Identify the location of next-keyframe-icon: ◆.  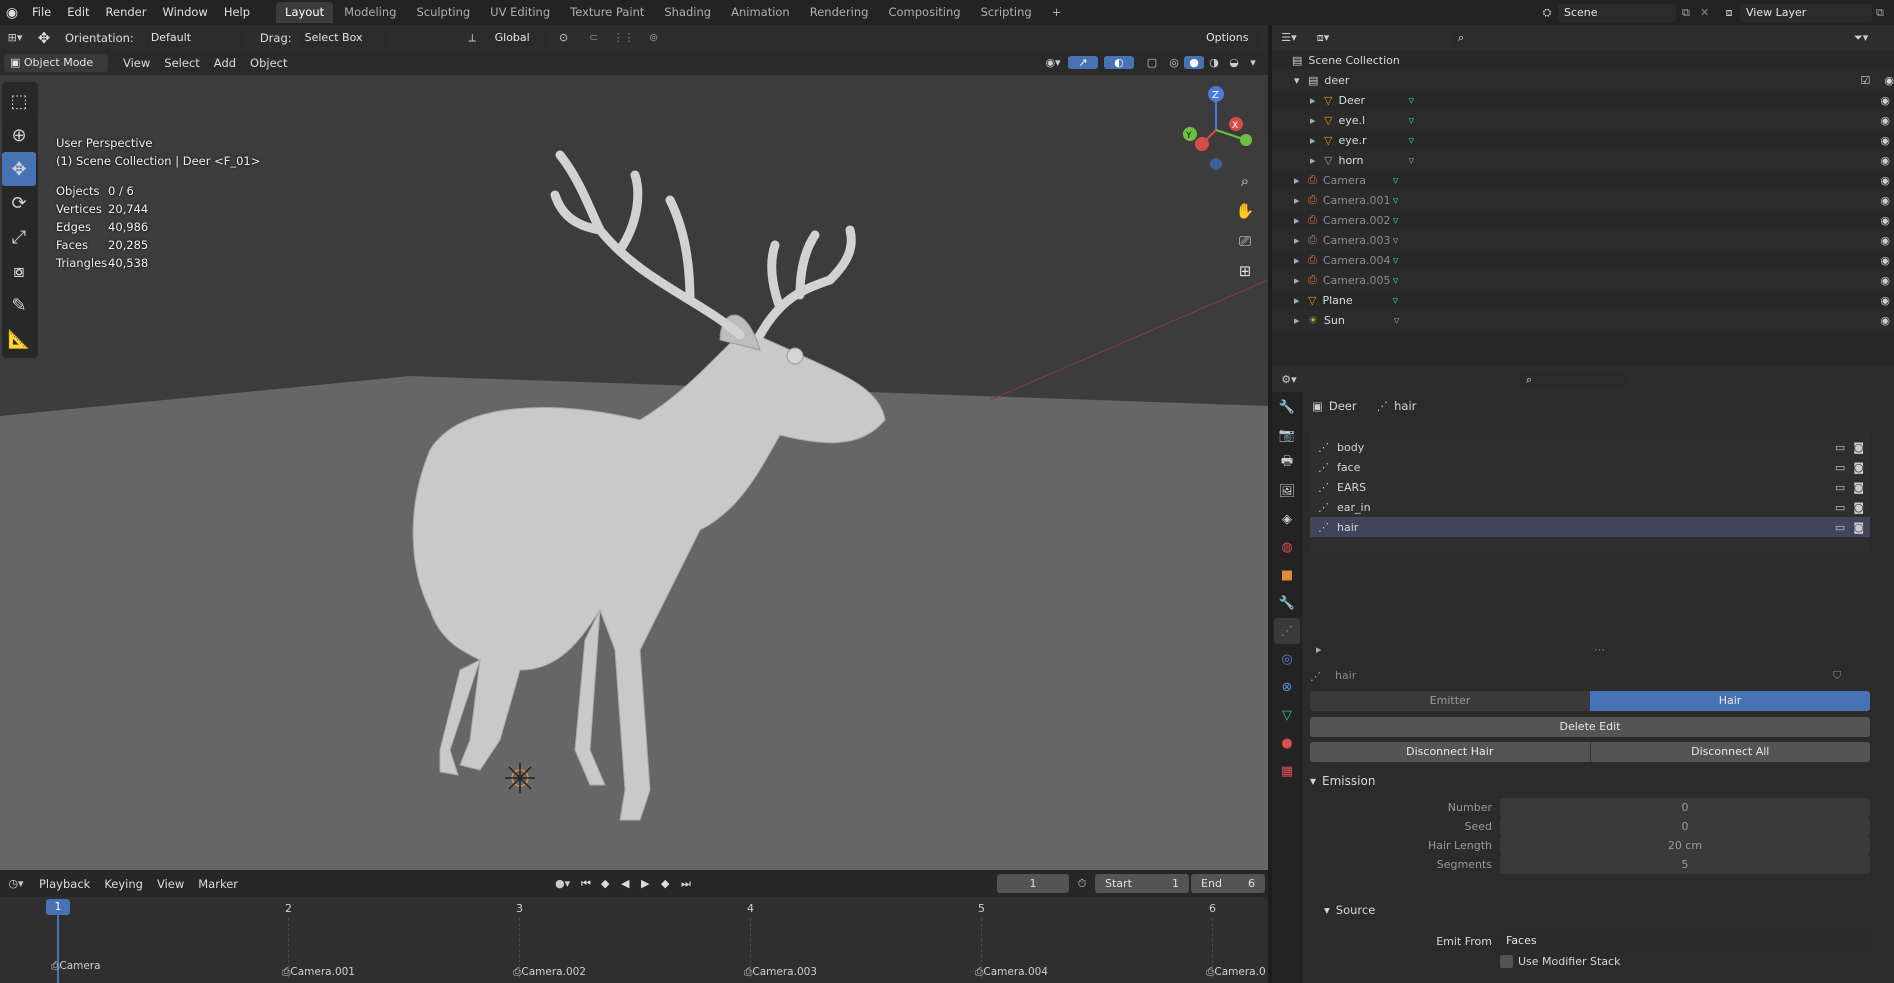
(671, 883).